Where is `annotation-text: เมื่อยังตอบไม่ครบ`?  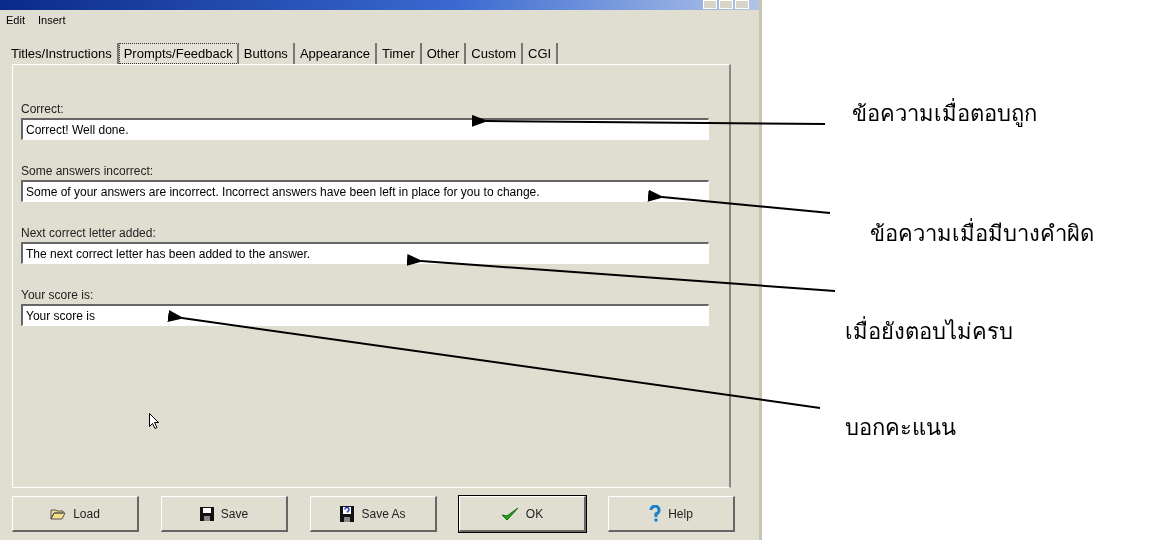
annotation-text: เมื่อยังตอบไม่ครบ is located at coordinates (929, 331).